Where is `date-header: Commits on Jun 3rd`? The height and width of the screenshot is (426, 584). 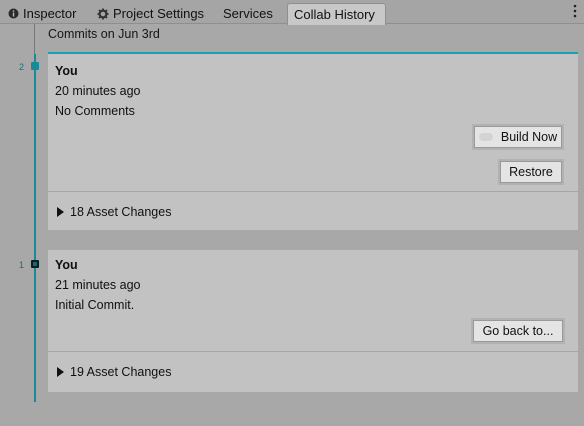
date-header: Commits on Jun 3rd is located at coordinates (104, 34).